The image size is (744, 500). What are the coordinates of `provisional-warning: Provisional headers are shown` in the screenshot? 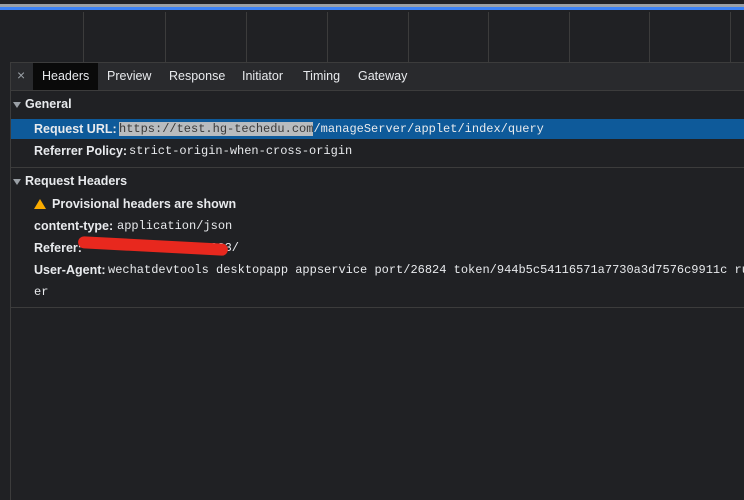 It's located at (135, 204).